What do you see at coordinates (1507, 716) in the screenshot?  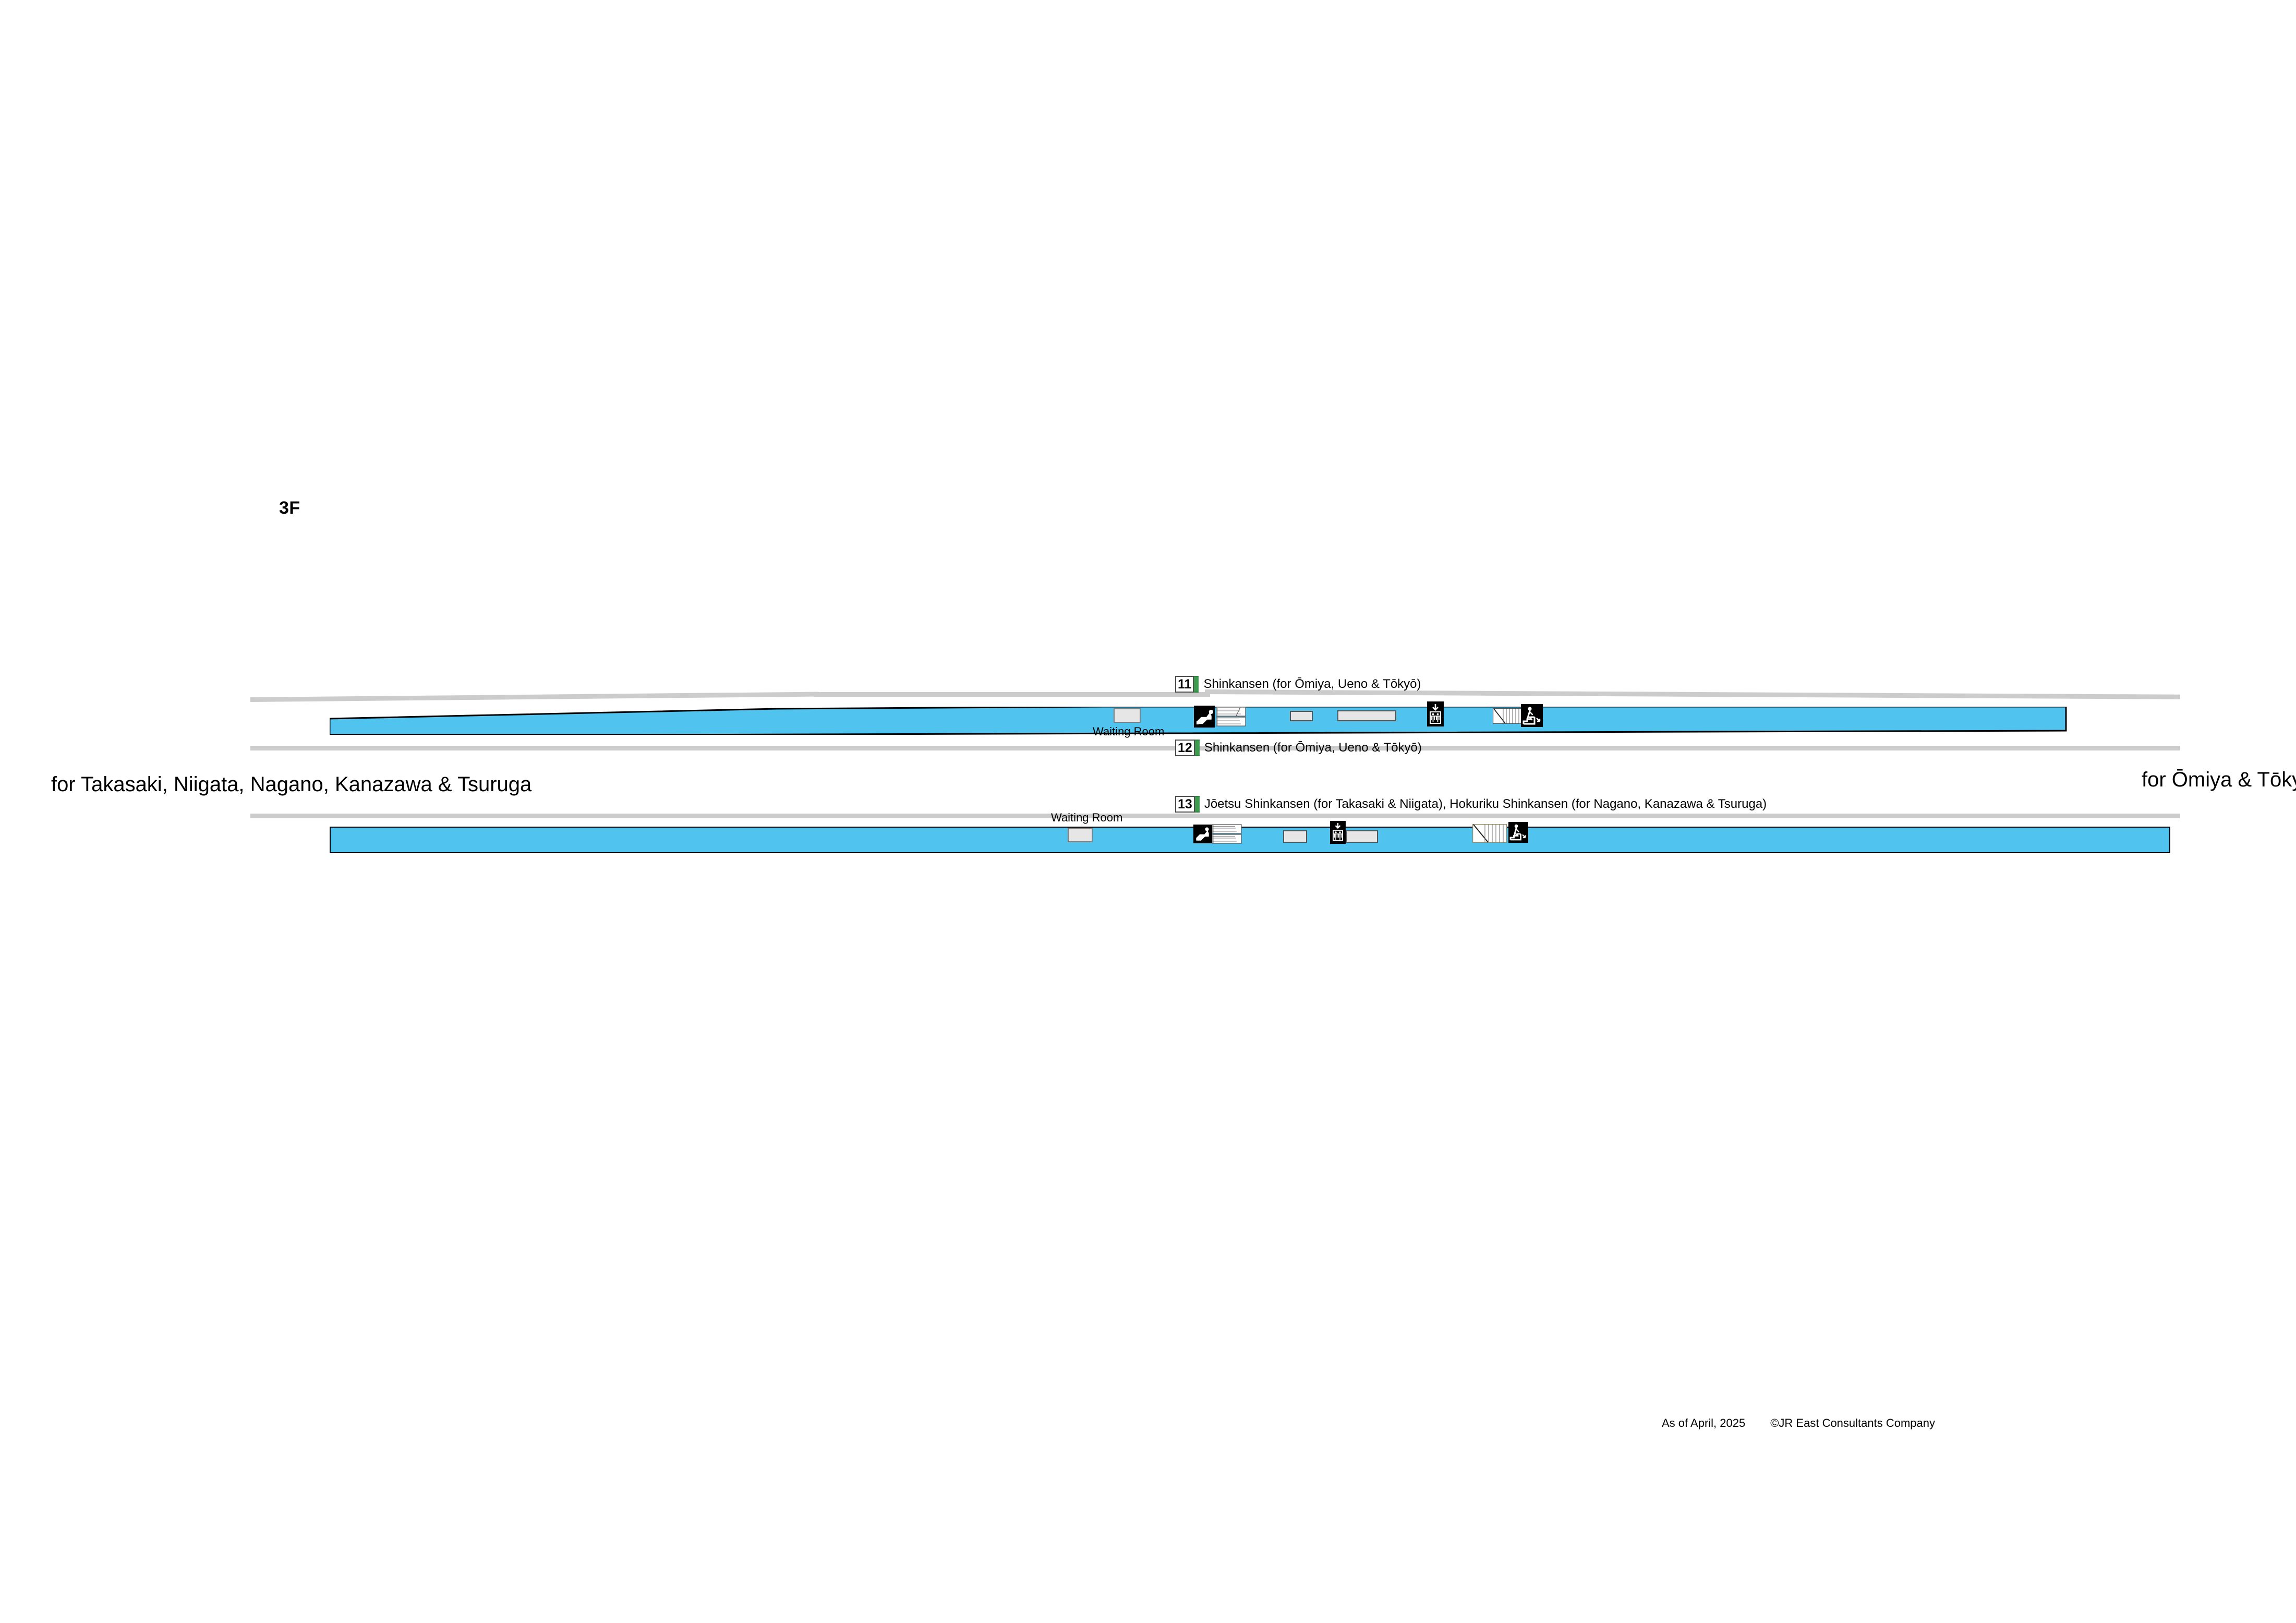 I see `stairs-footprint-upper` at bounding box center [1507, 716].